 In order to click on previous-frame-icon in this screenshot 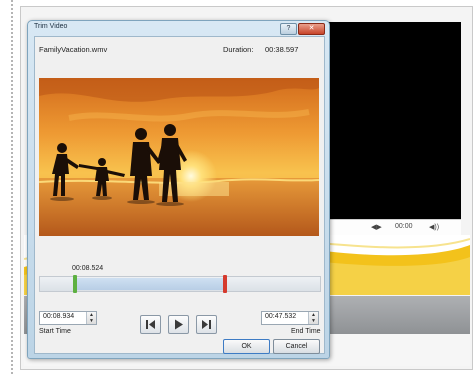, I will do `click(150, 324)`.